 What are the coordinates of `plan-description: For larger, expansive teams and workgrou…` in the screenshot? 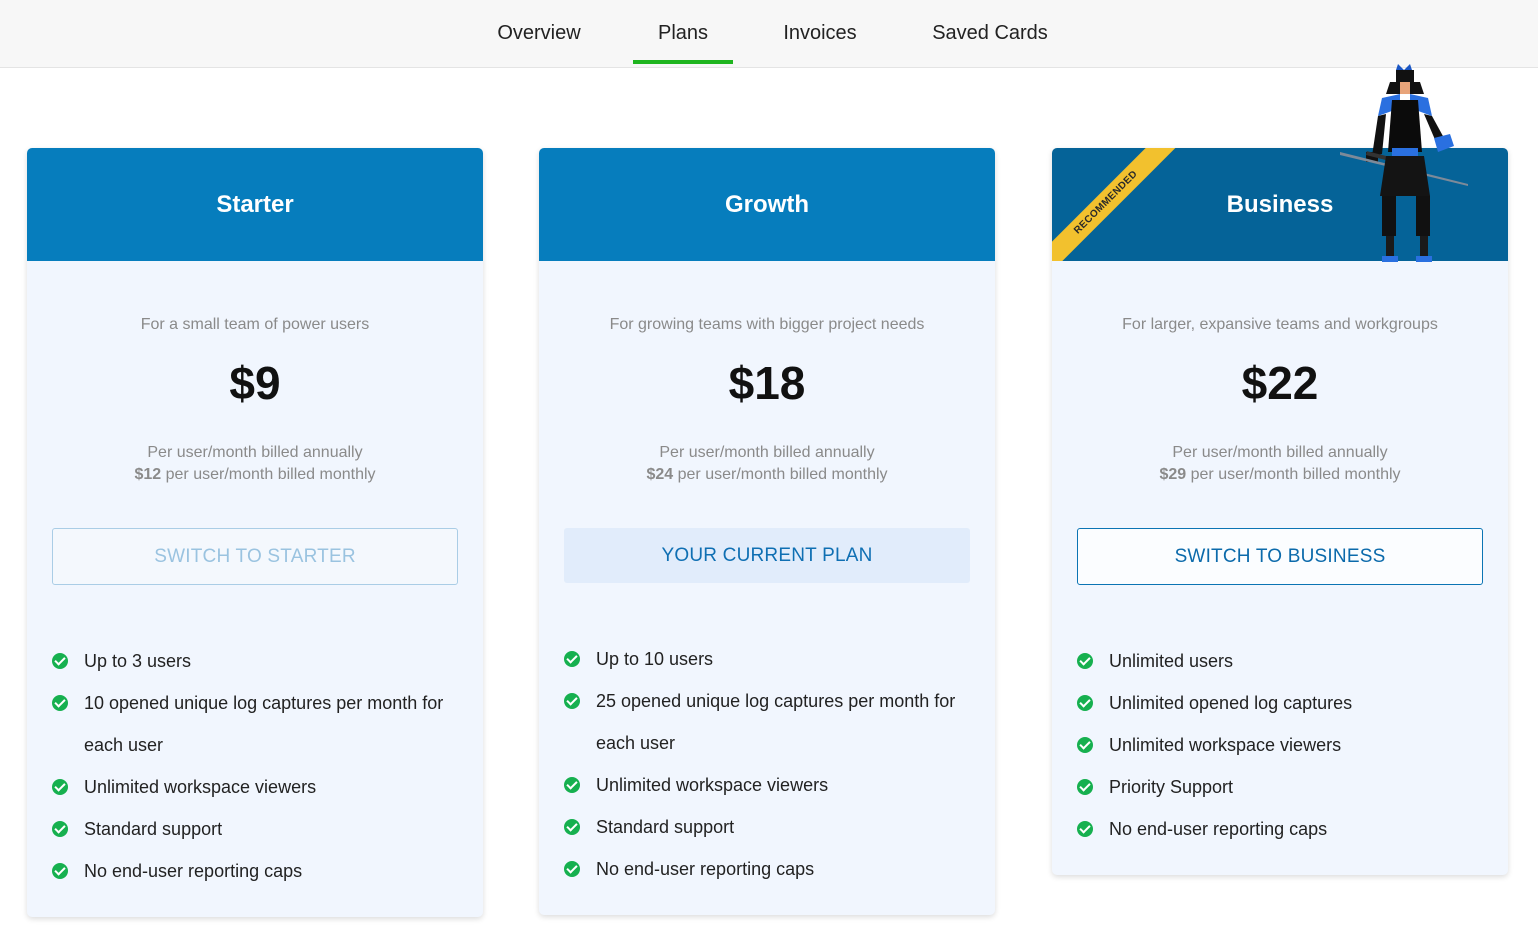 It's located at (1280, 324).